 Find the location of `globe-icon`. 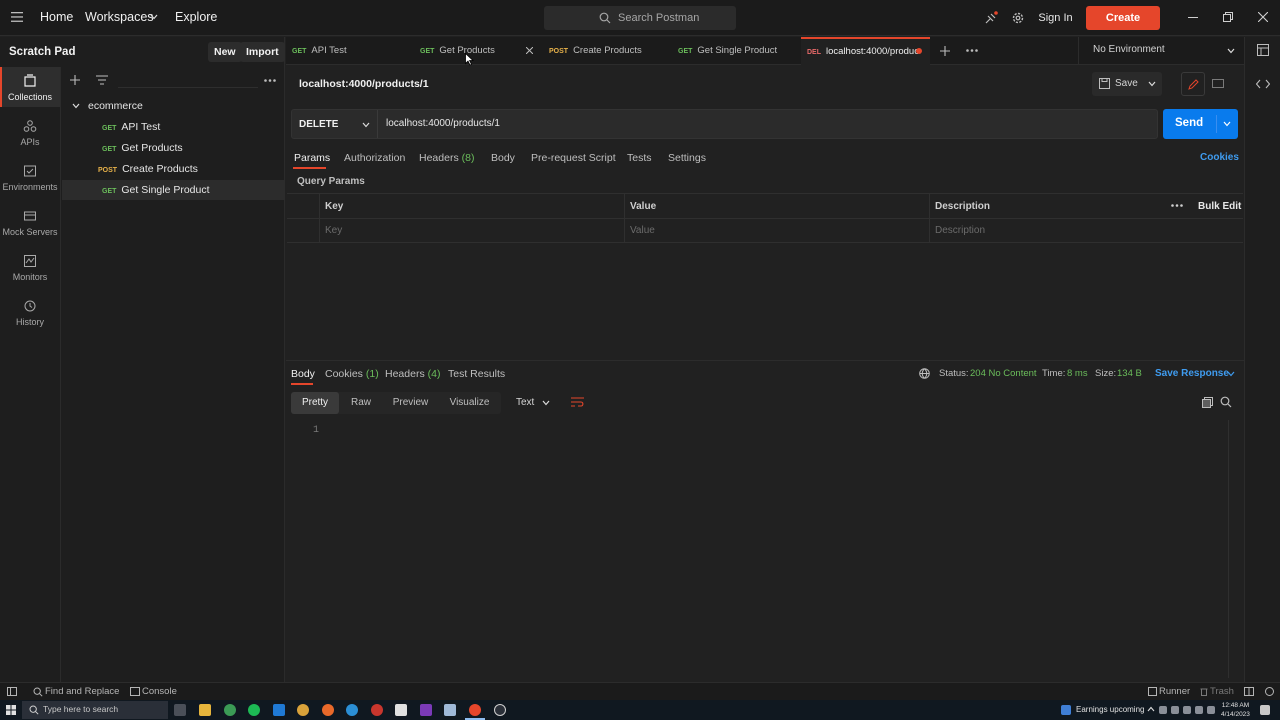

globe-icon is located at coordinates (924, 373).